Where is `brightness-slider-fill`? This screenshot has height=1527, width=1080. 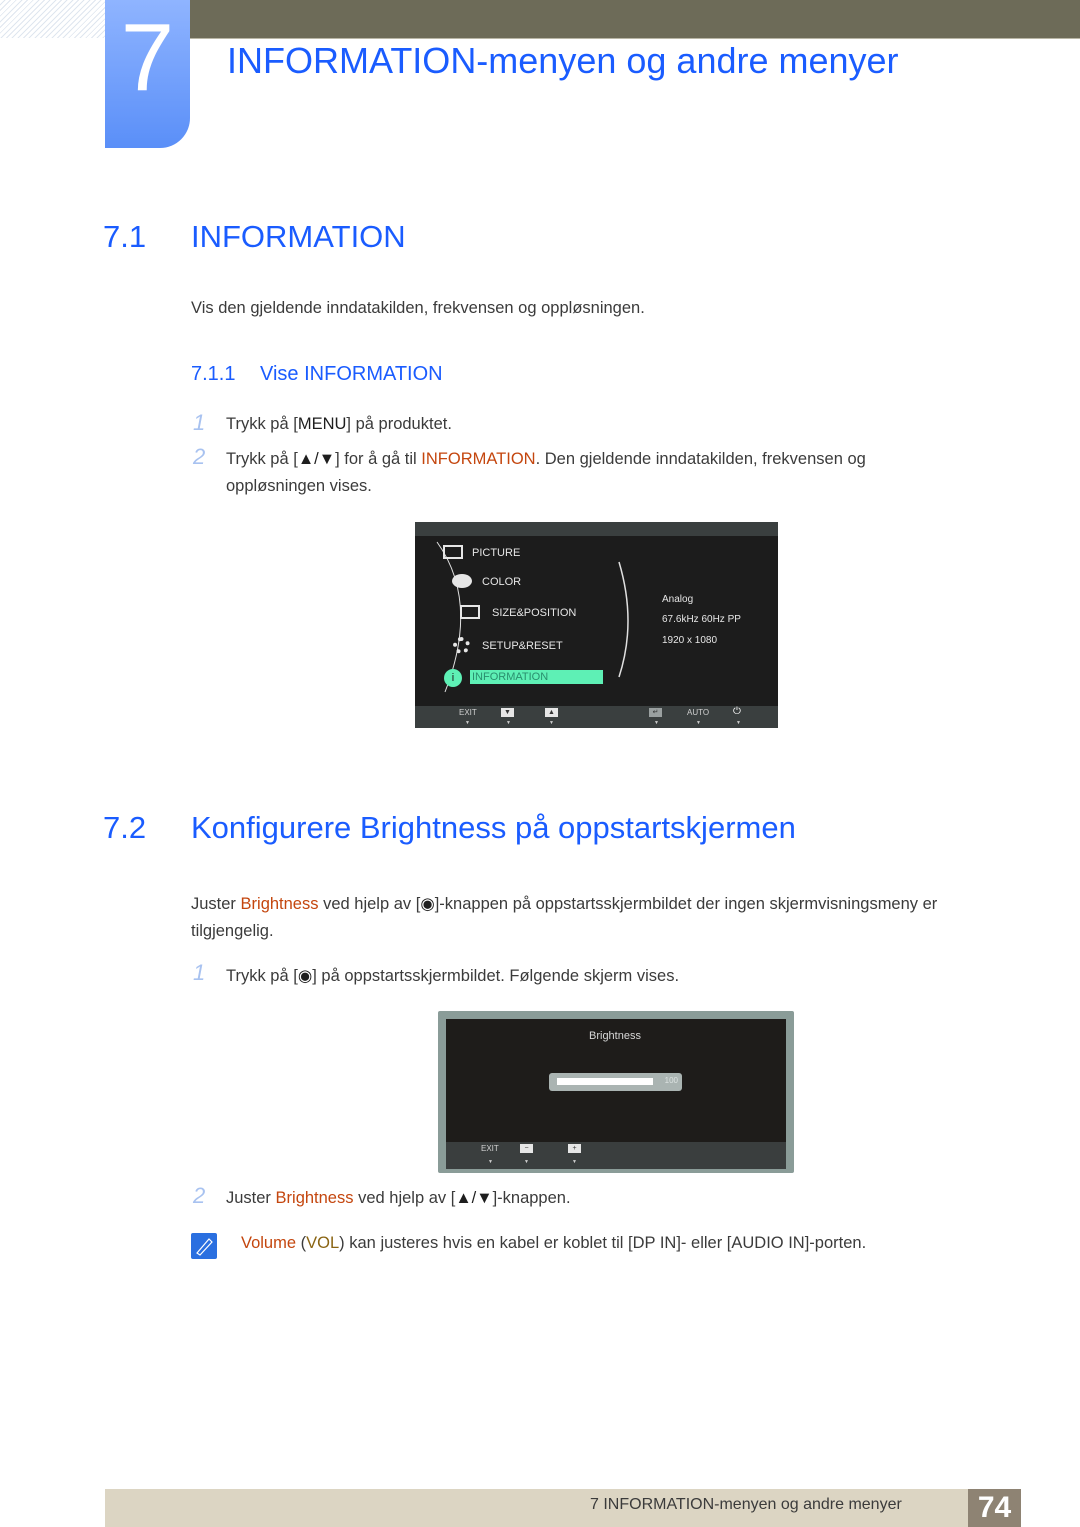 brightness-slider-fill is located at coordinates (605, 1081).